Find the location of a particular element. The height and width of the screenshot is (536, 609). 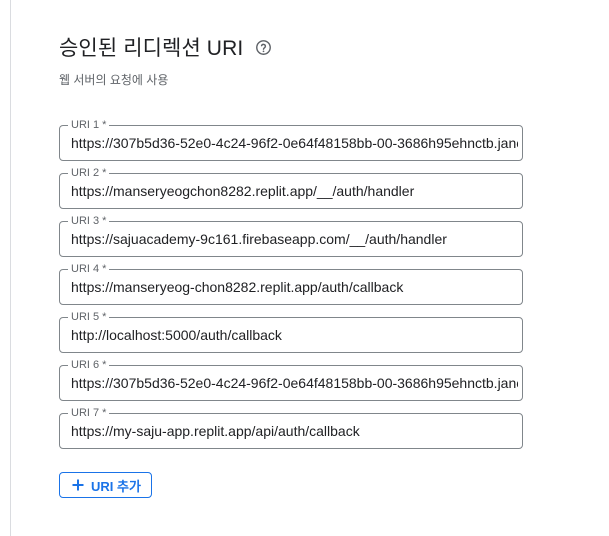

add-uri-label: URI 추가 is located at coordinates (116, 486).